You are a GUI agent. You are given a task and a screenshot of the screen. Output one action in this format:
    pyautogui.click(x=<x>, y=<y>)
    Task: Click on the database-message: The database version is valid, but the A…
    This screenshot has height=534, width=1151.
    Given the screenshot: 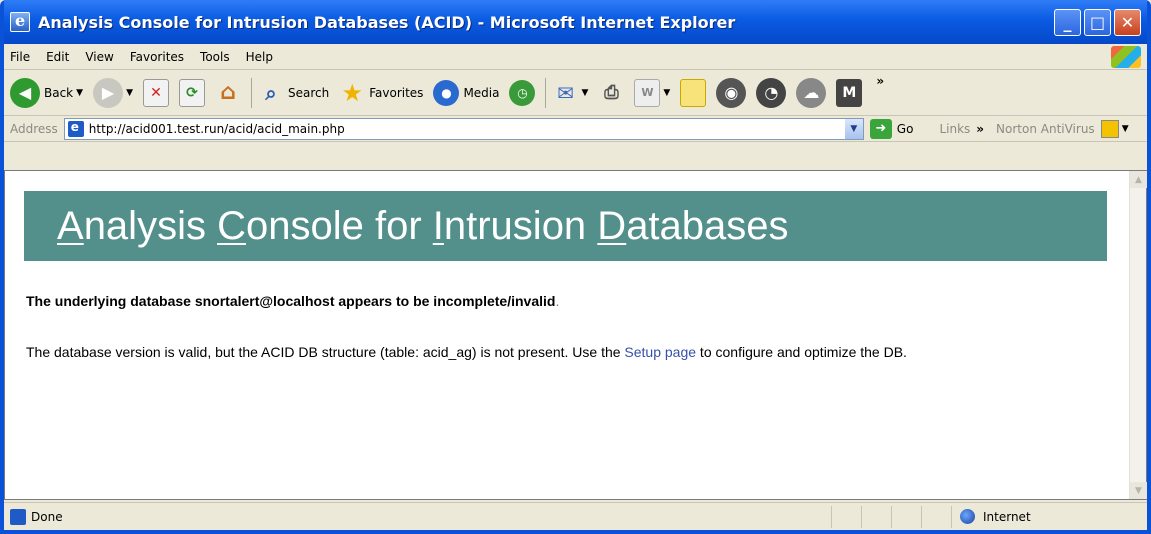 What is the action you would take?
    pyautogui.click(x=556, y=352)
    